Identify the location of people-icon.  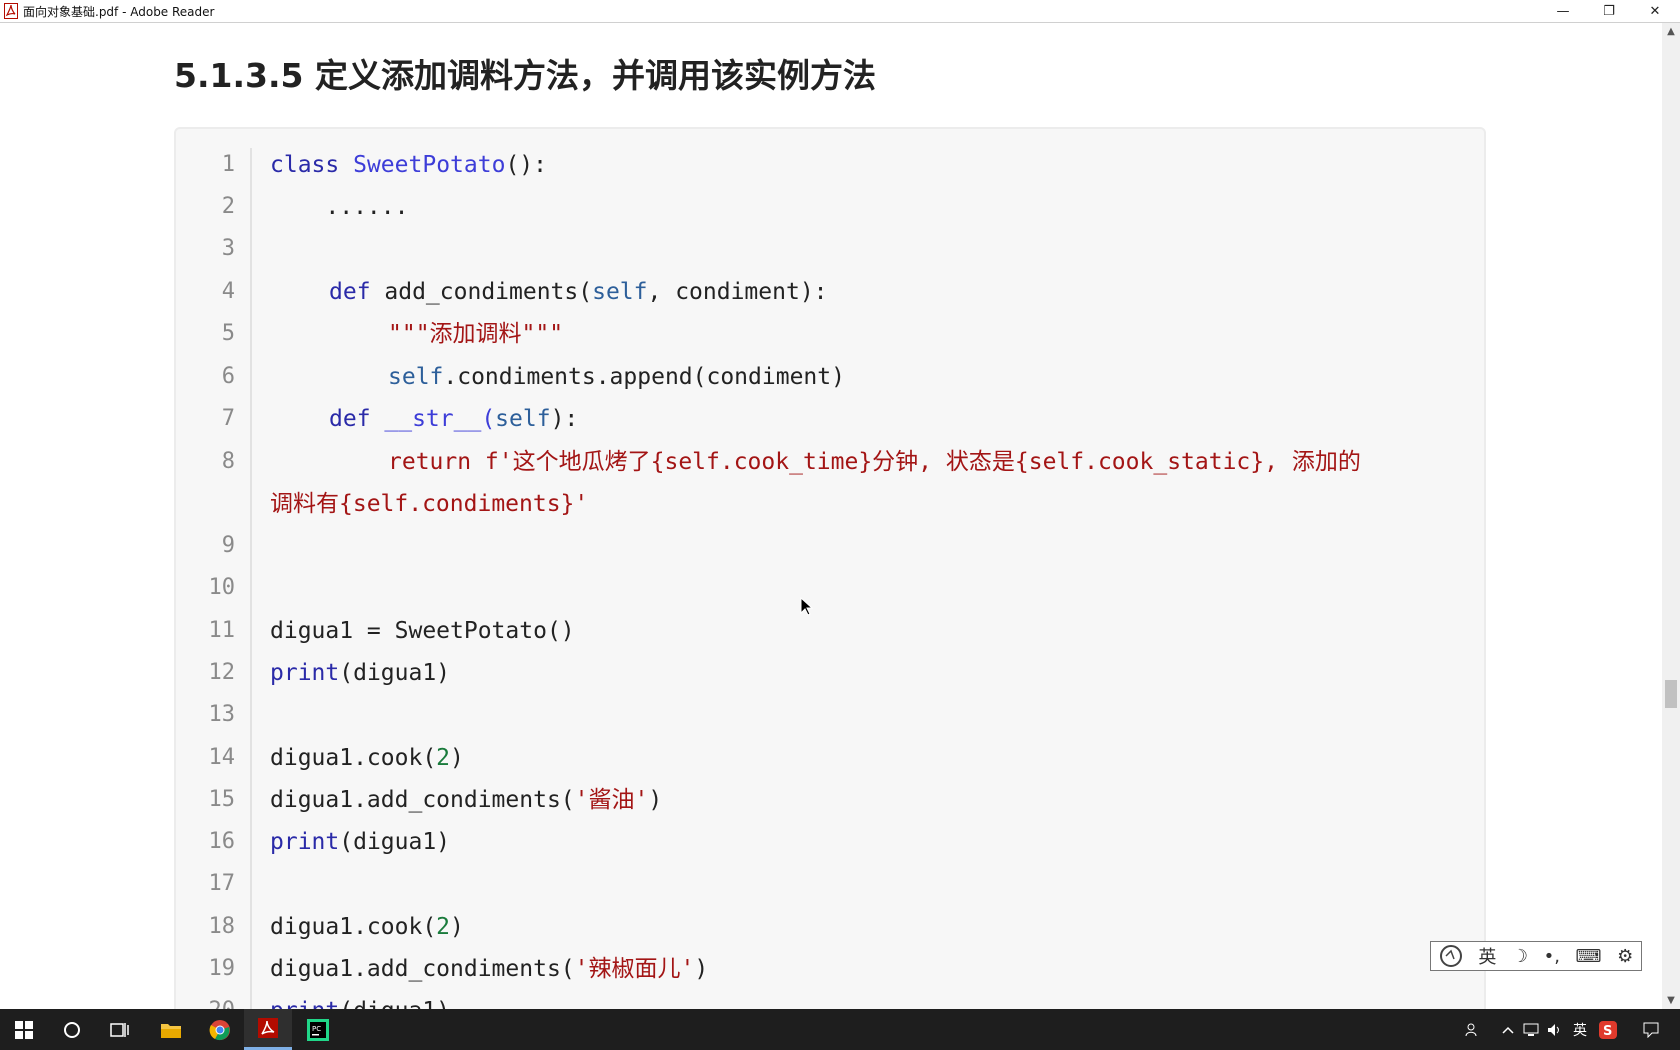
(1473, 1029).